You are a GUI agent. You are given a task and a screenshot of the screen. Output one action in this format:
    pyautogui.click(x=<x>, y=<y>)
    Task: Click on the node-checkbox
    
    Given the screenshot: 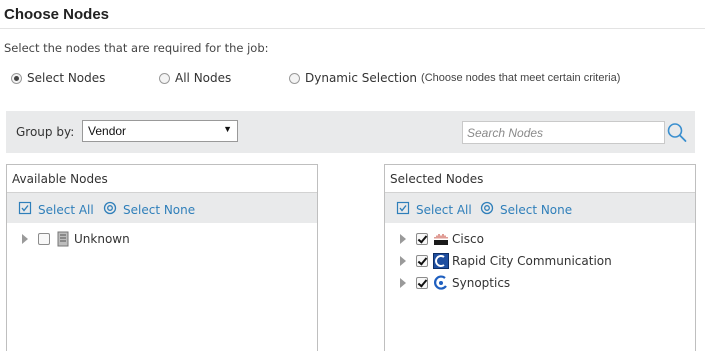 What is the action you would take?
    pyautogui.click(x=44, y=239)
    